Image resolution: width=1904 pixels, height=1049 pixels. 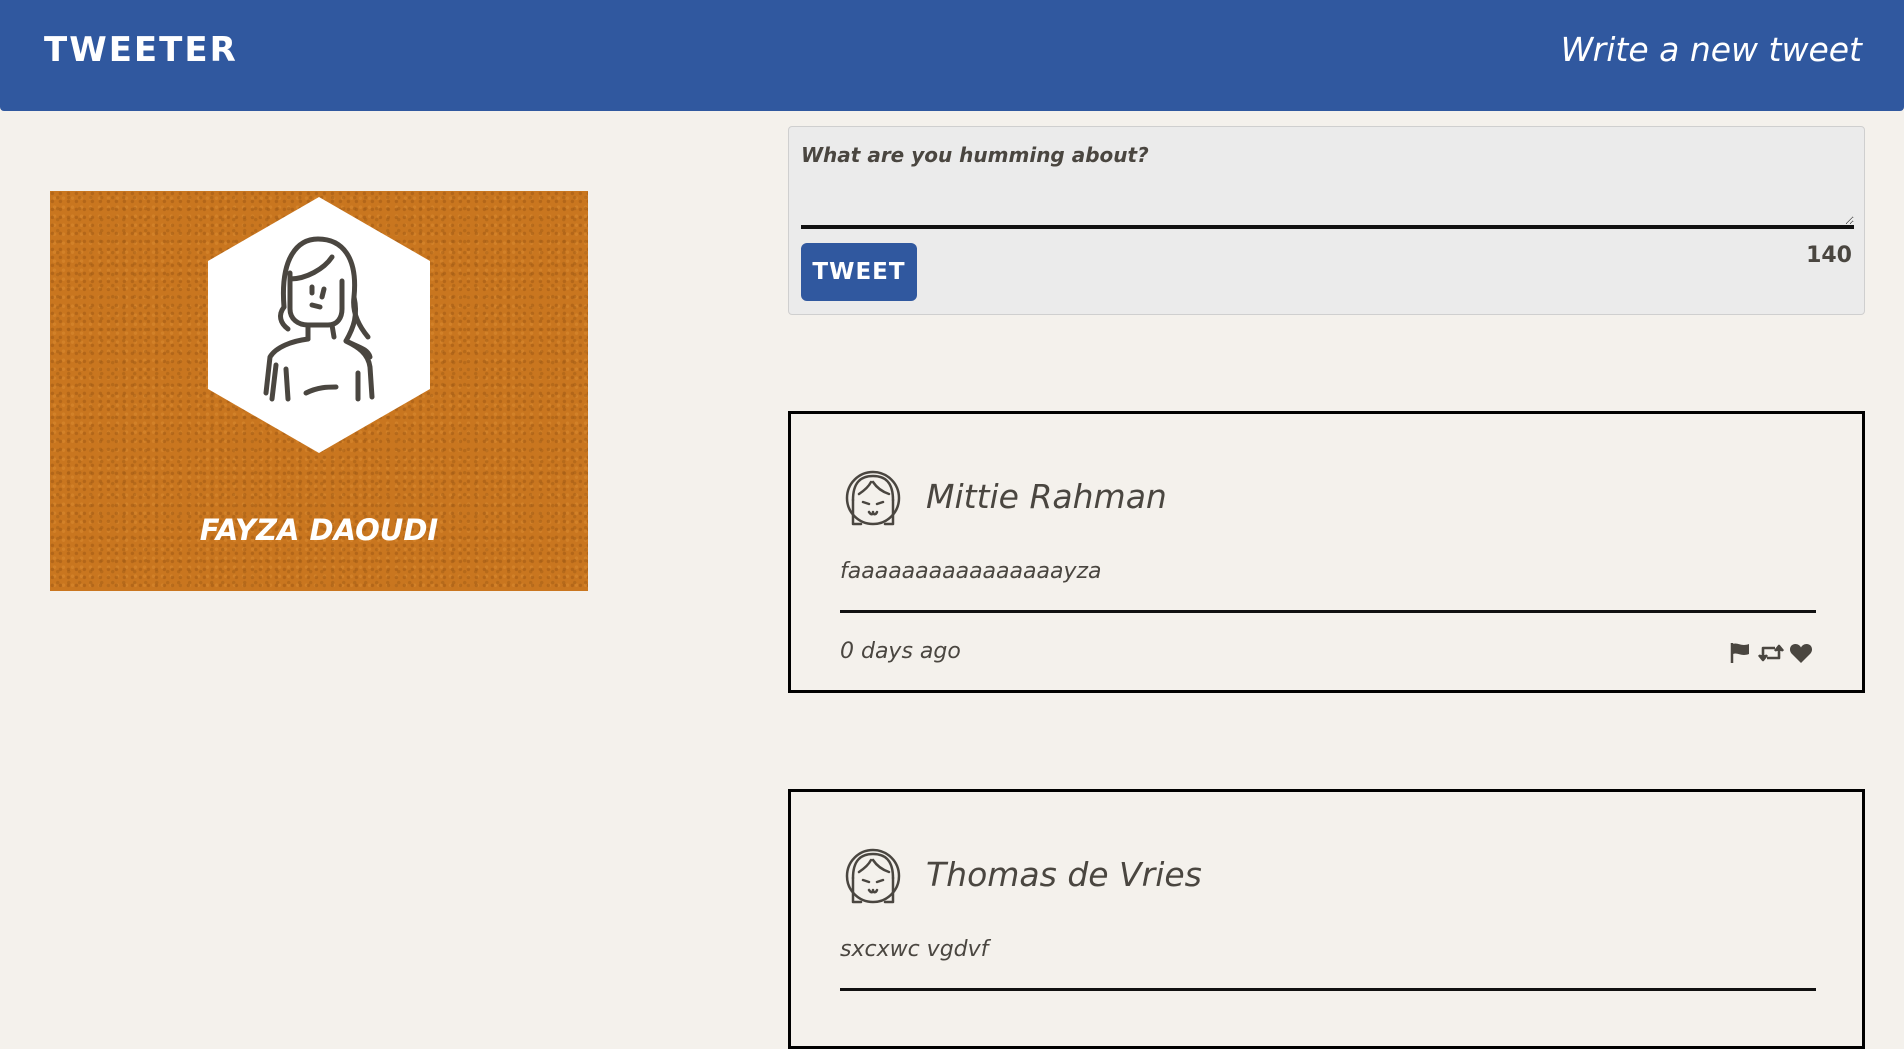 I want to click on tweet-text: faaaaaaaaaaaaaaaayza, so click(x=971, y=571).